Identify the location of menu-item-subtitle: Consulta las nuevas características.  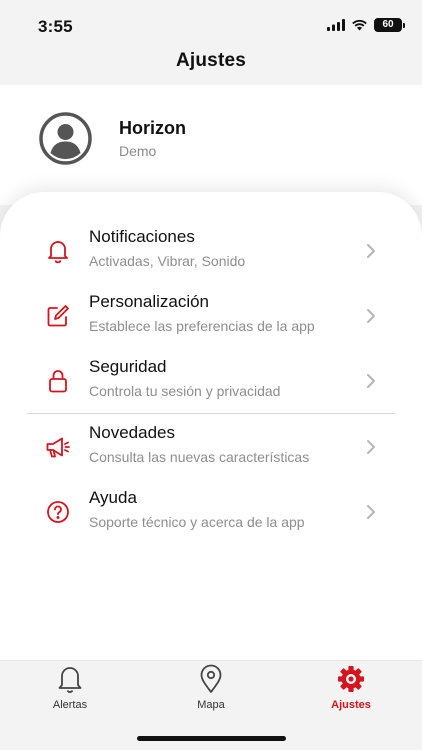
(199, 457).